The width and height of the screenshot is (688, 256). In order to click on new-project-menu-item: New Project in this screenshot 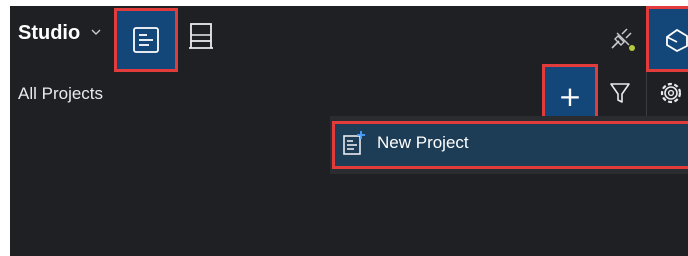, I will do `click(510, 145)`.